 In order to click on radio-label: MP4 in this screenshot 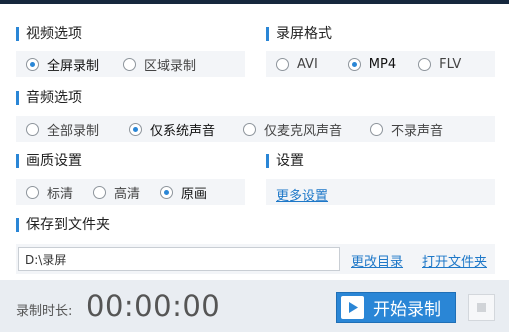, I will do `click(382, 64)`.